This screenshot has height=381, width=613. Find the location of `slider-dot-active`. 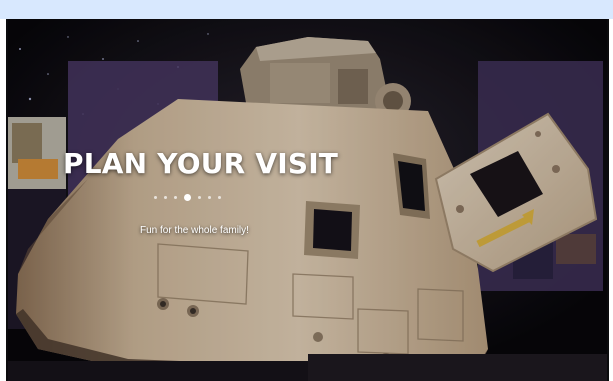

slider-dot-active is located at coordinates (187, 197).